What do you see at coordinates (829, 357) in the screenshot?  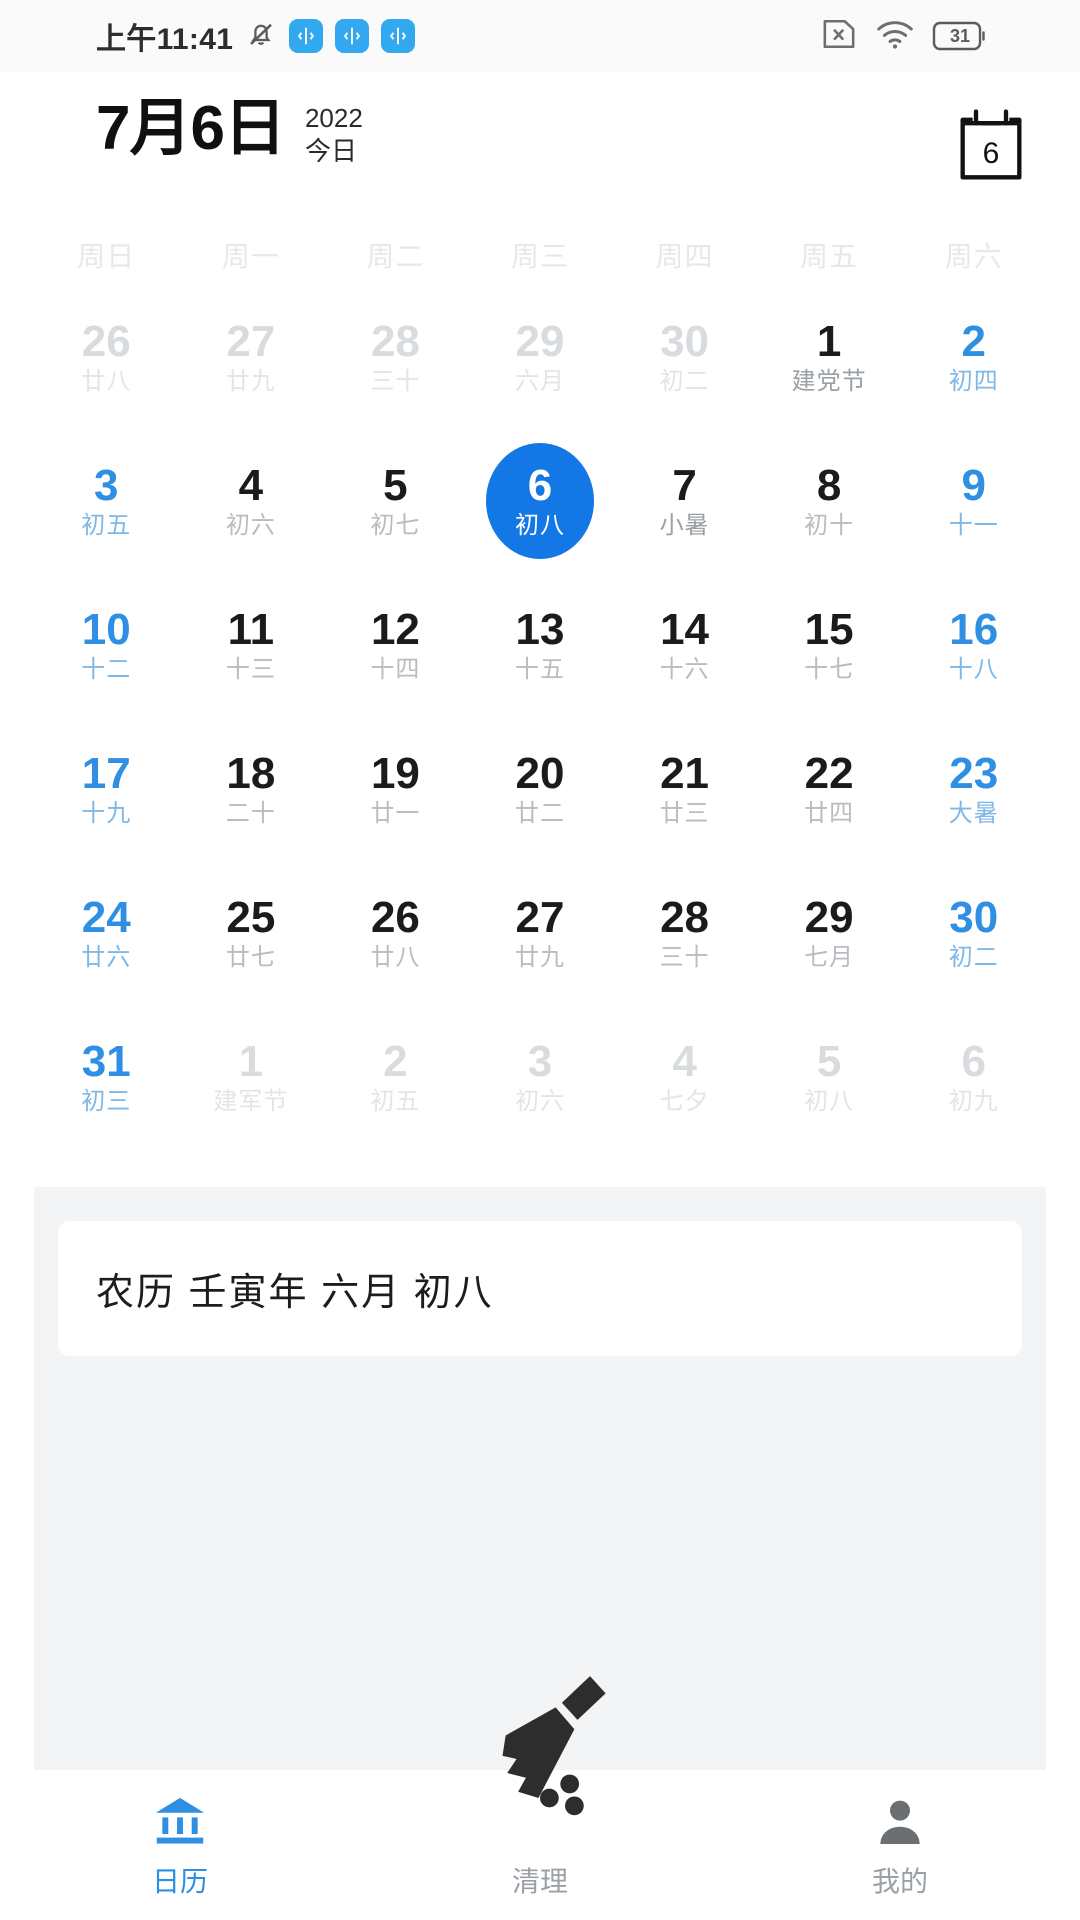 I see `calendar-day-cell: 1 建党节` at bounding box center [829, 357].